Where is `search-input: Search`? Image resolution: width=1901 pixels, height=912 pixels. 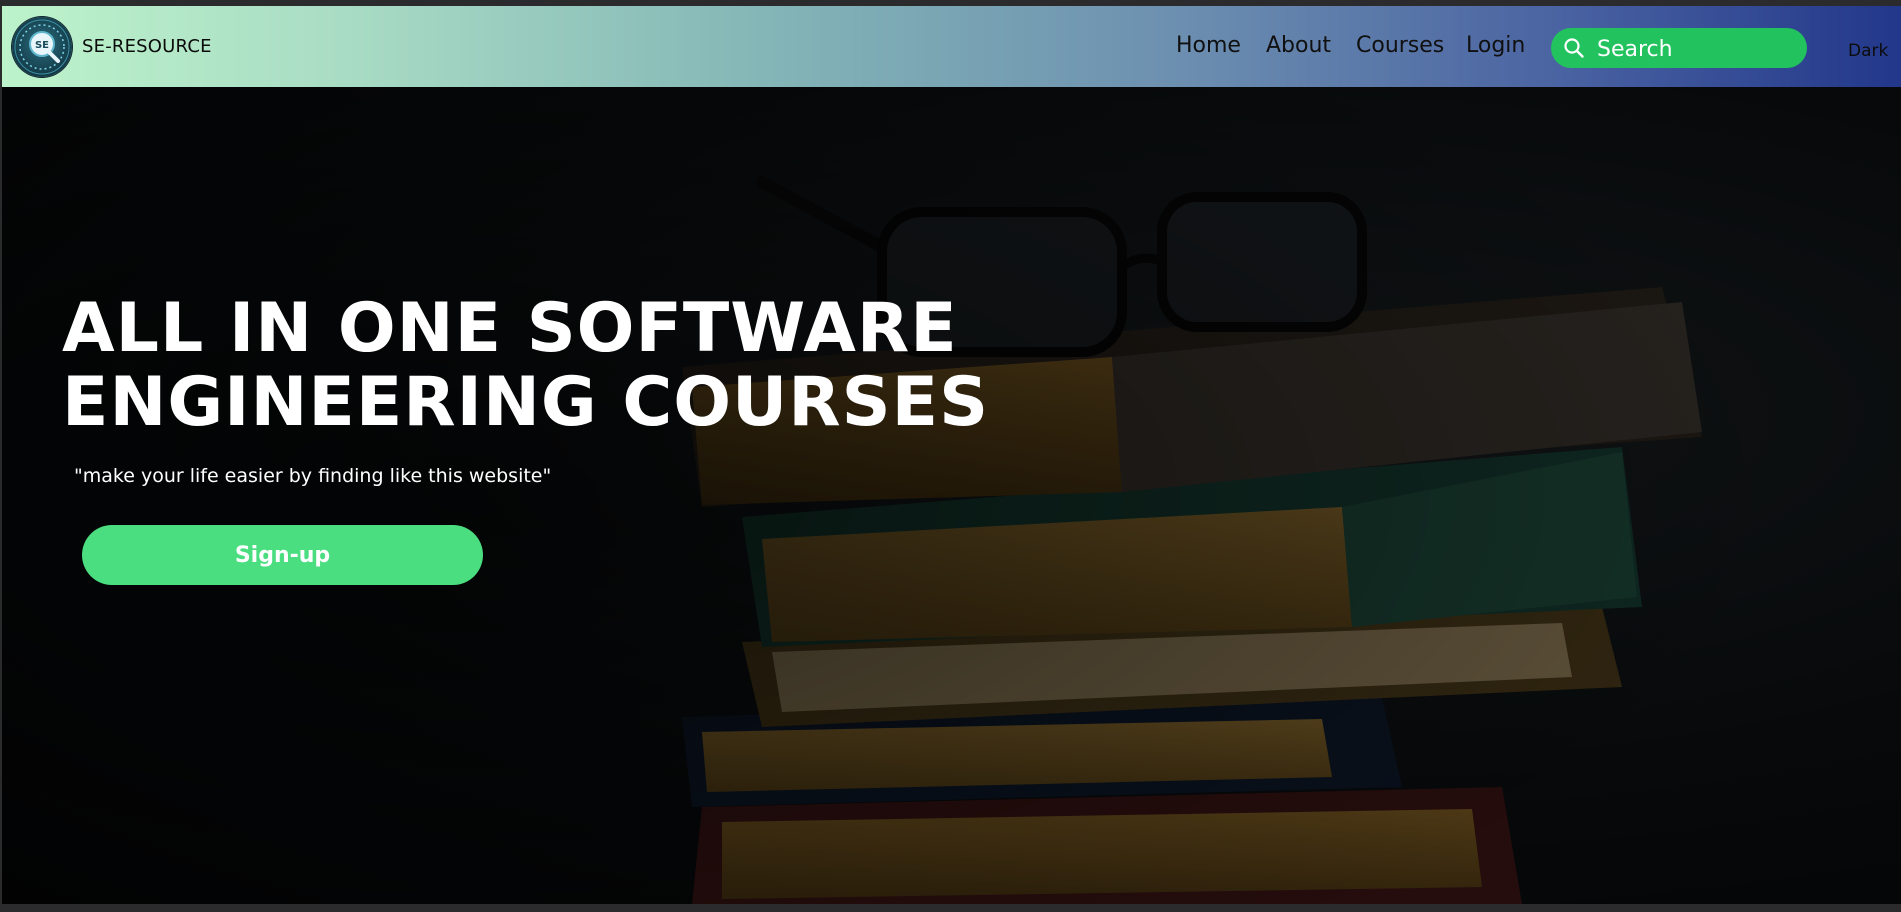
search-input: Search is located at coordinates (1679, 48).